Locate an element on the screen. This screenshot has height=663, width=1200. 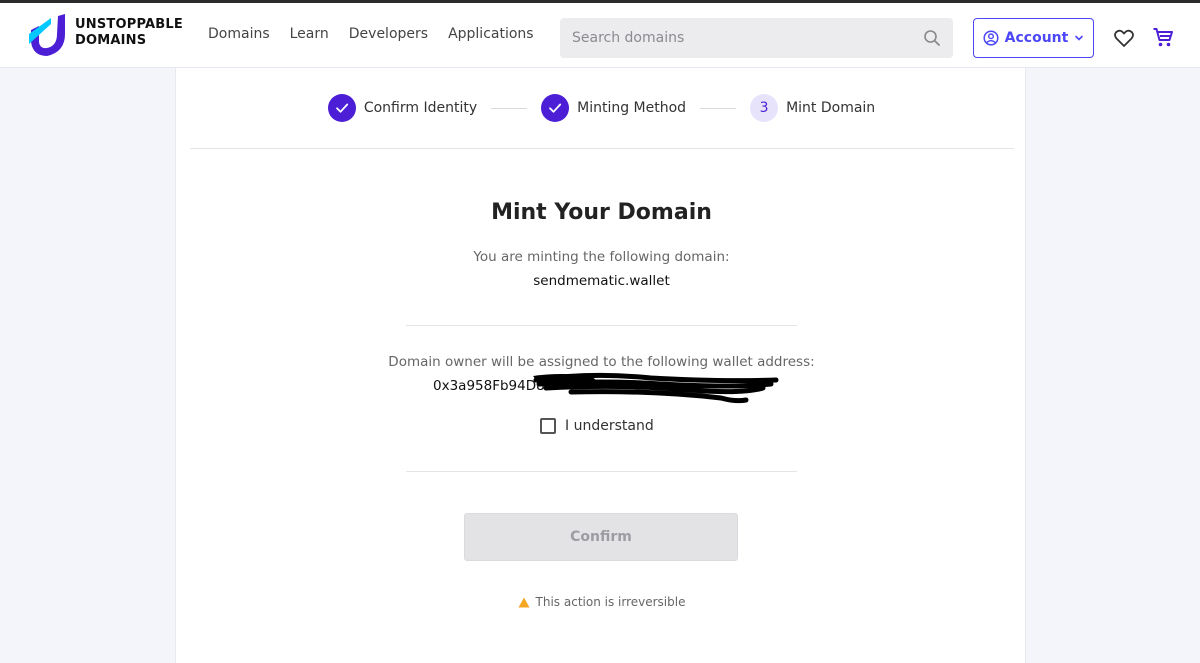
step-label: Minting Method is located at coordinates (632, 108).